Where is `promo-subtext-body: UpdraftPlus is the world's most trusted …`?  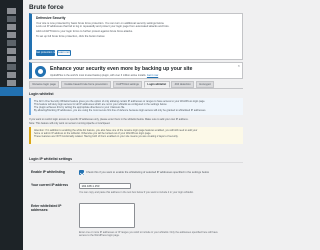
promo-subtext-body: UpdraftPlus is the world's most trusted … is located at coordinates (98, 75).